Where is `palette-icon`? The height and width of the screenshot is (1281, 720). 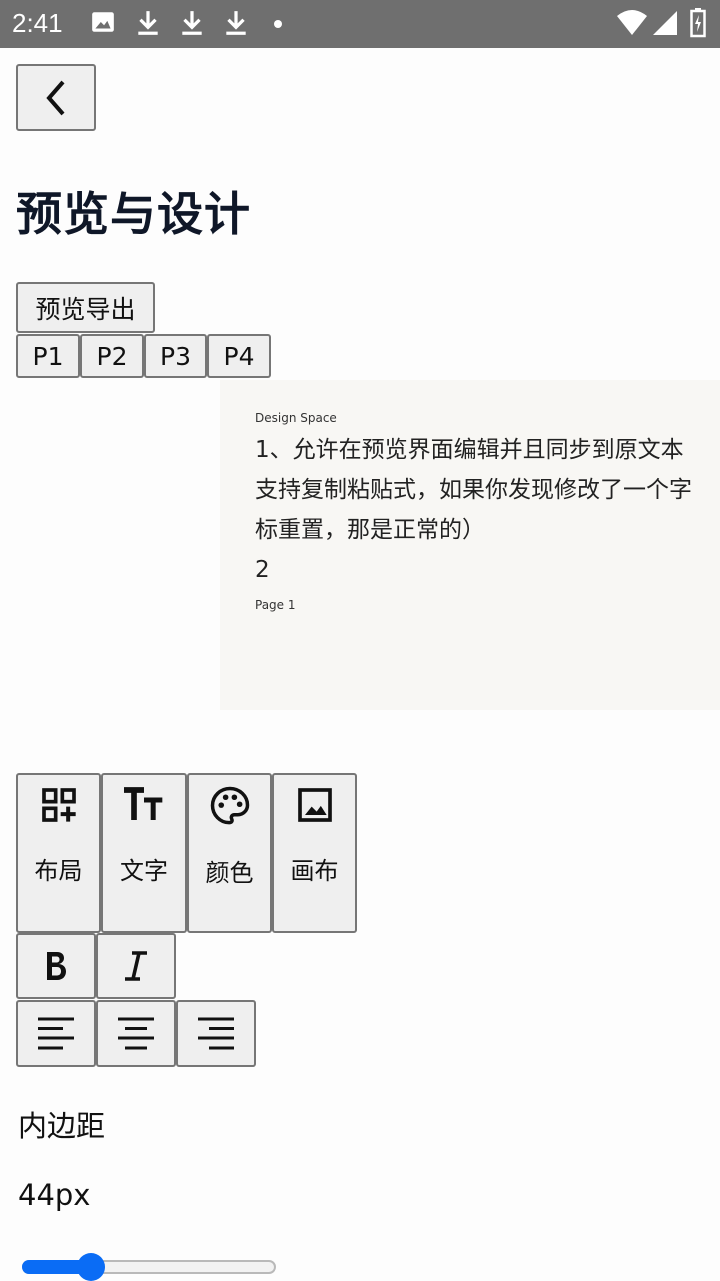 palette-icon is located at coordinates (229, 805).